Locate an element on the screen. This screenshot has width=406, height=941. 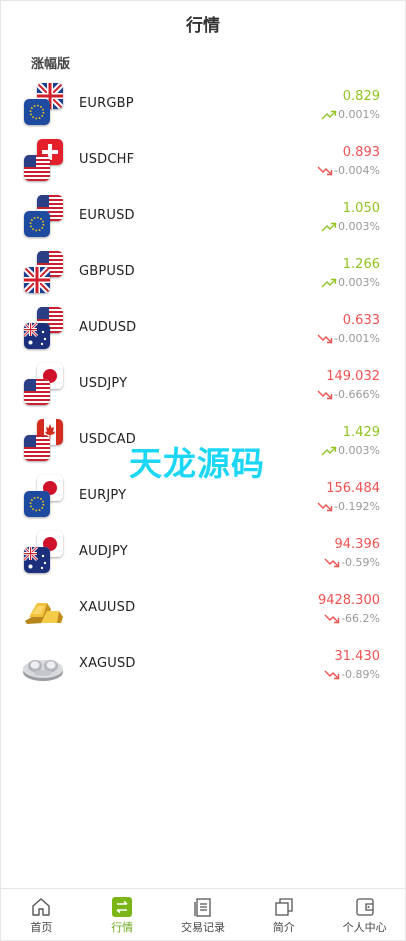
quote-change-value: -0.004% is located at coordinates (357, 170).